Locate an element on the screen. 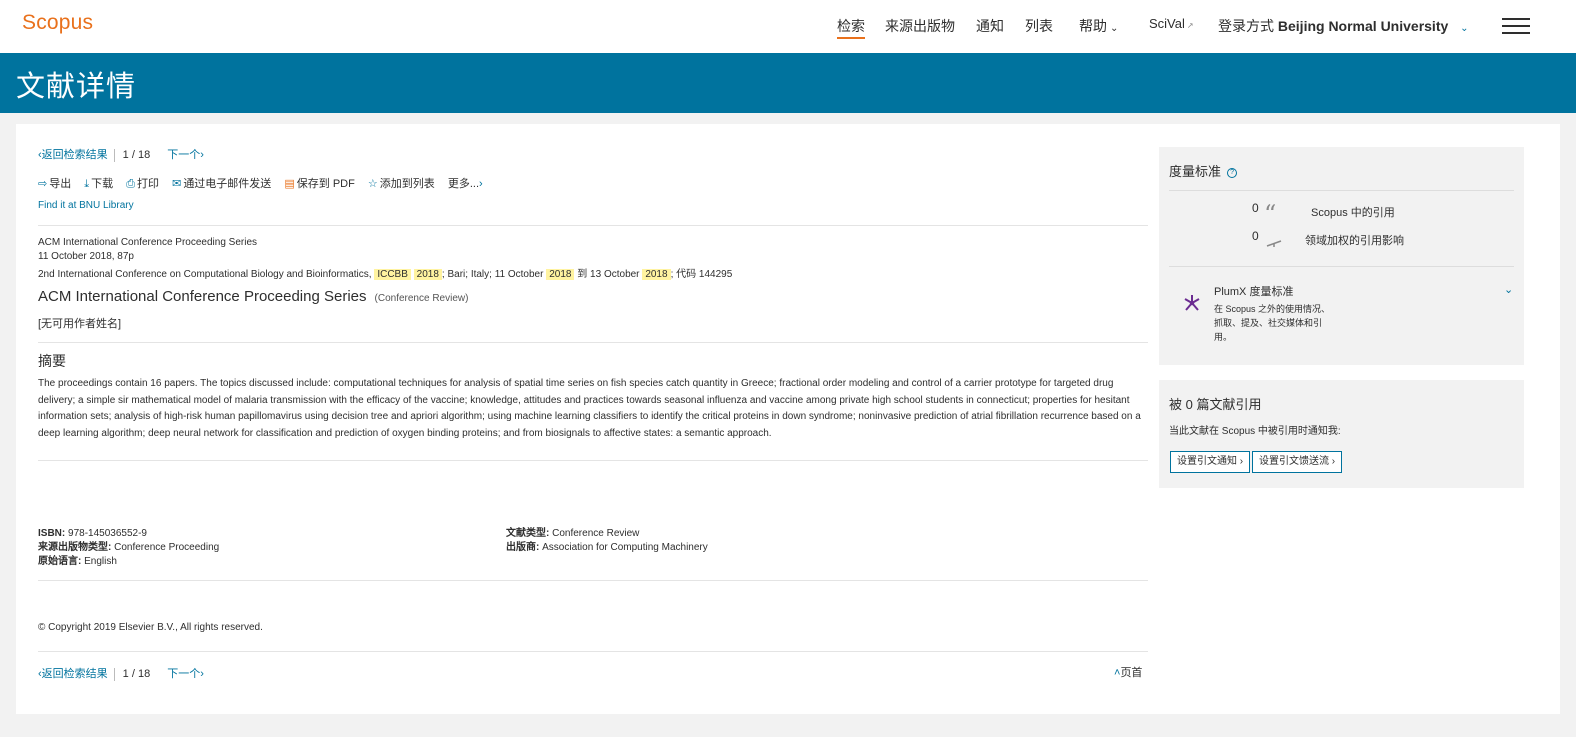  doc-type-row: 文献类型: Conference Review is located at coordinates (607, 534).